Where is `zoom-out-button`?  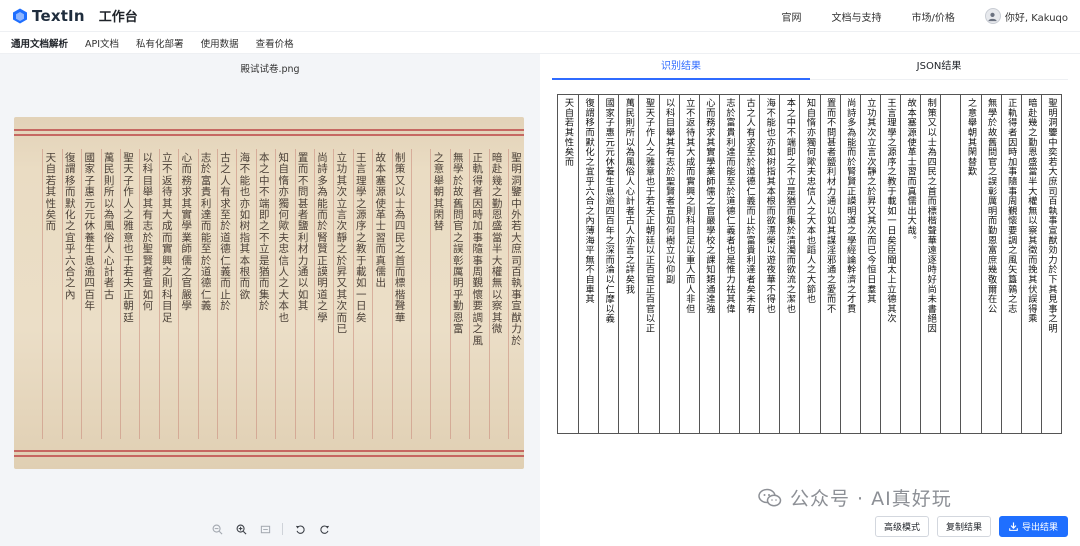 zoom-out-button is located at coordinates (217, 529).